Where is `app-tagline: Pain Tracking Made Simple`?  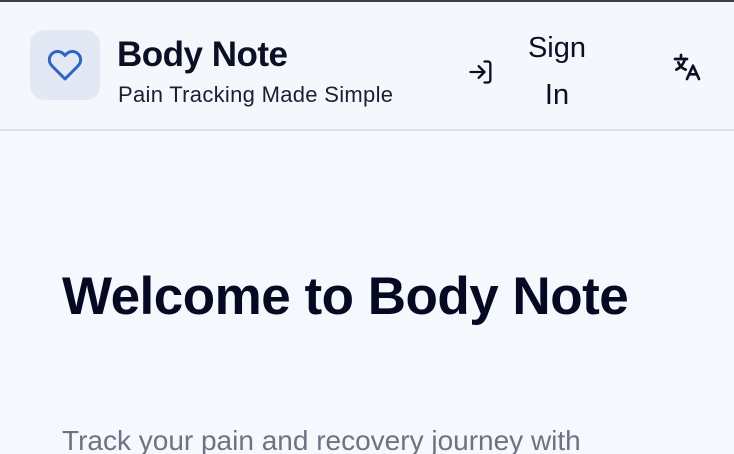
app-tagline: Pain Tracking Made Simple is located at coordinates (256, 94).